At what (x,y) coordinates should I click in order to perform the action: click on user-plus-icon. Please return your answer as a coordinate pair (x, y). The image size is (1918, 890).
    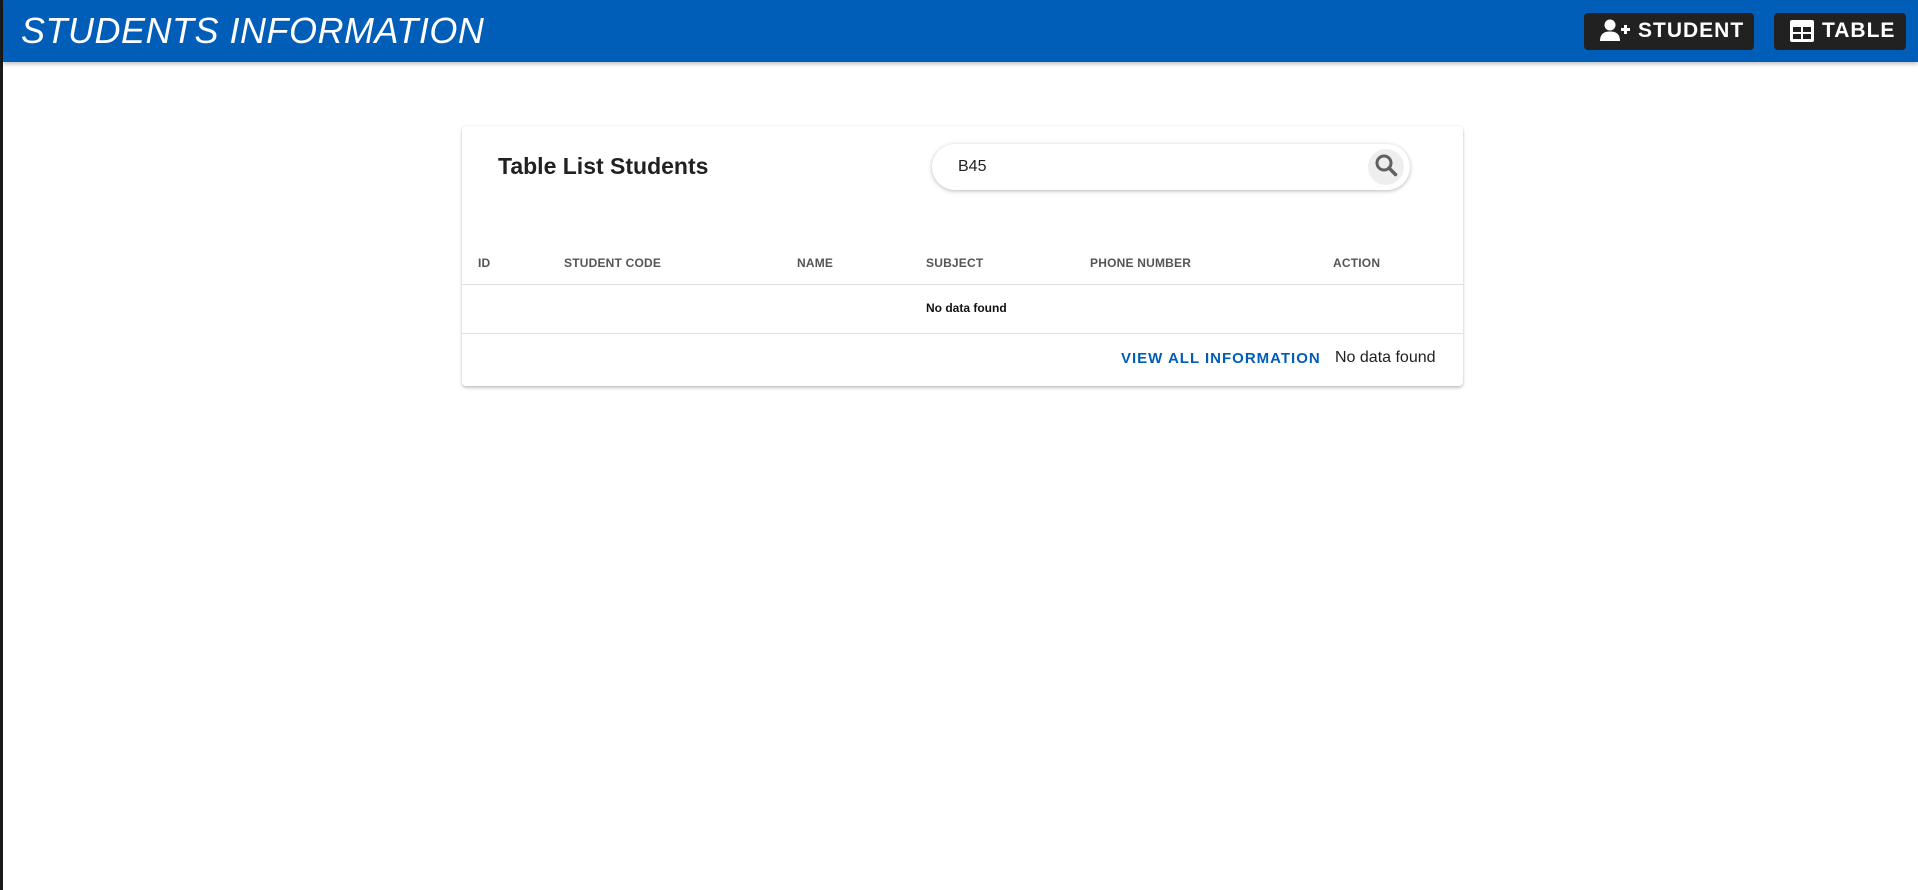
    Looking at the image, I should click on (1615, 31).